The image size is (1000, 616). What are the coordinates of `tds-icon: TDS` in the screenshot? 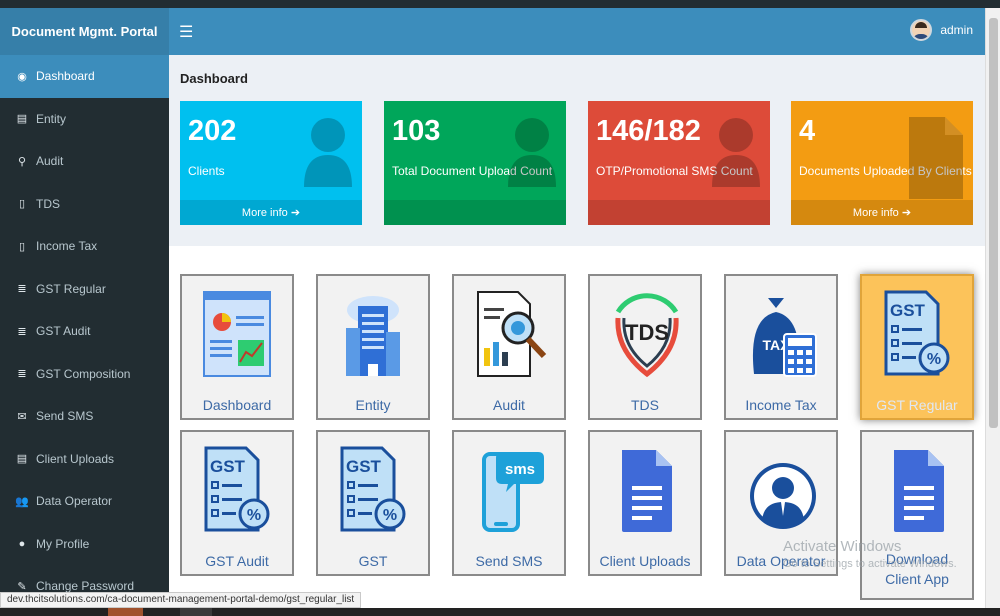 It's located at (647, 335).